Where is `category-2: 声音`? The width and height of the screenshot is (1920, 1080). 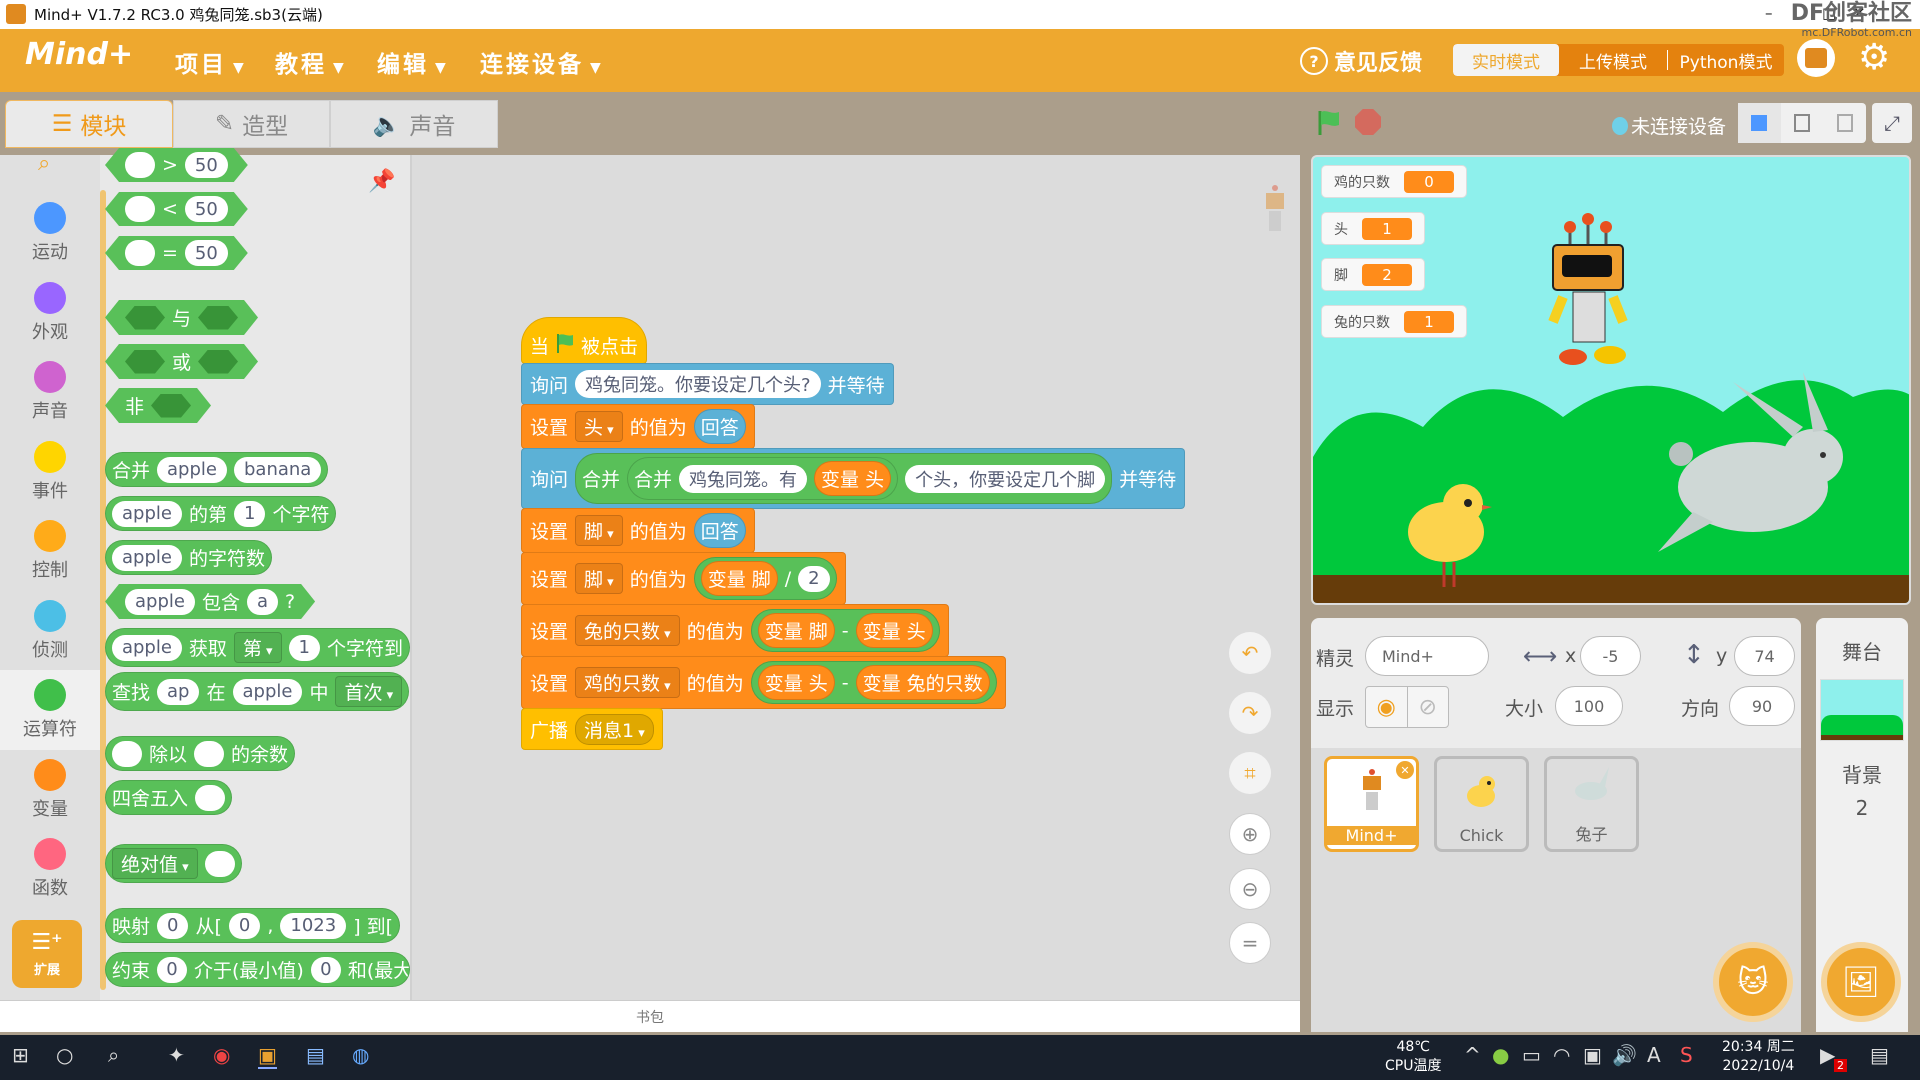
category-2: 声音 is located at coordinates (50, 392).